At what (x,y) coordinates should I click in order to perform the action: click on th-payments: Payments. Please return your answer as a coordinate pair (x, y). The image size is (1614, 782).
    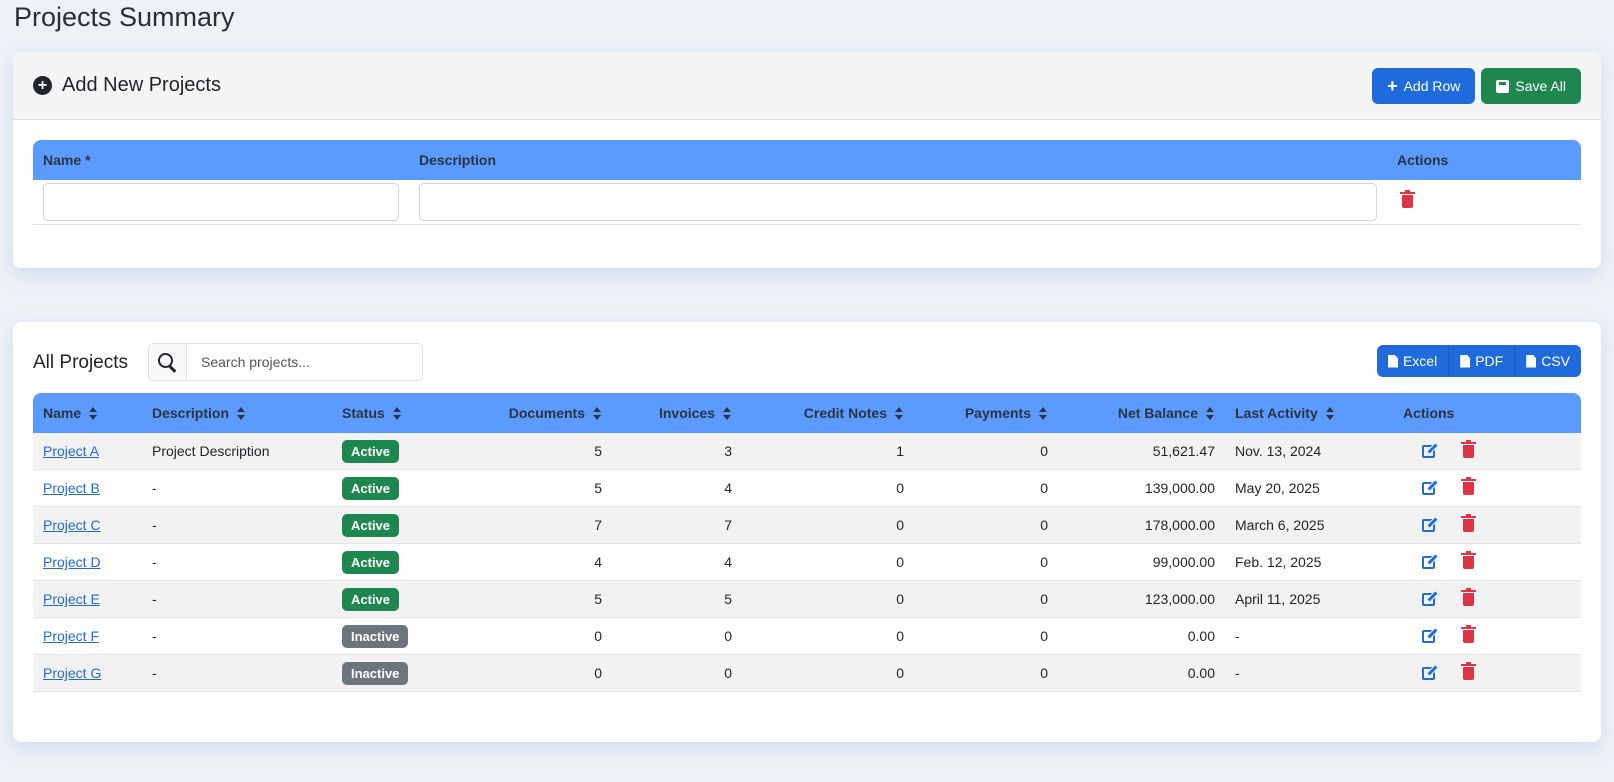
    Looking at the image, I should click on (986, 413).